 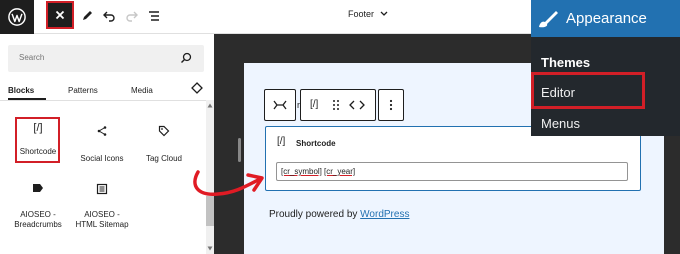 What do you see at coordinates (102, 144) in the screenshot?
I see `block-social-icons: Social Icons` at bounding box center [102, 144].